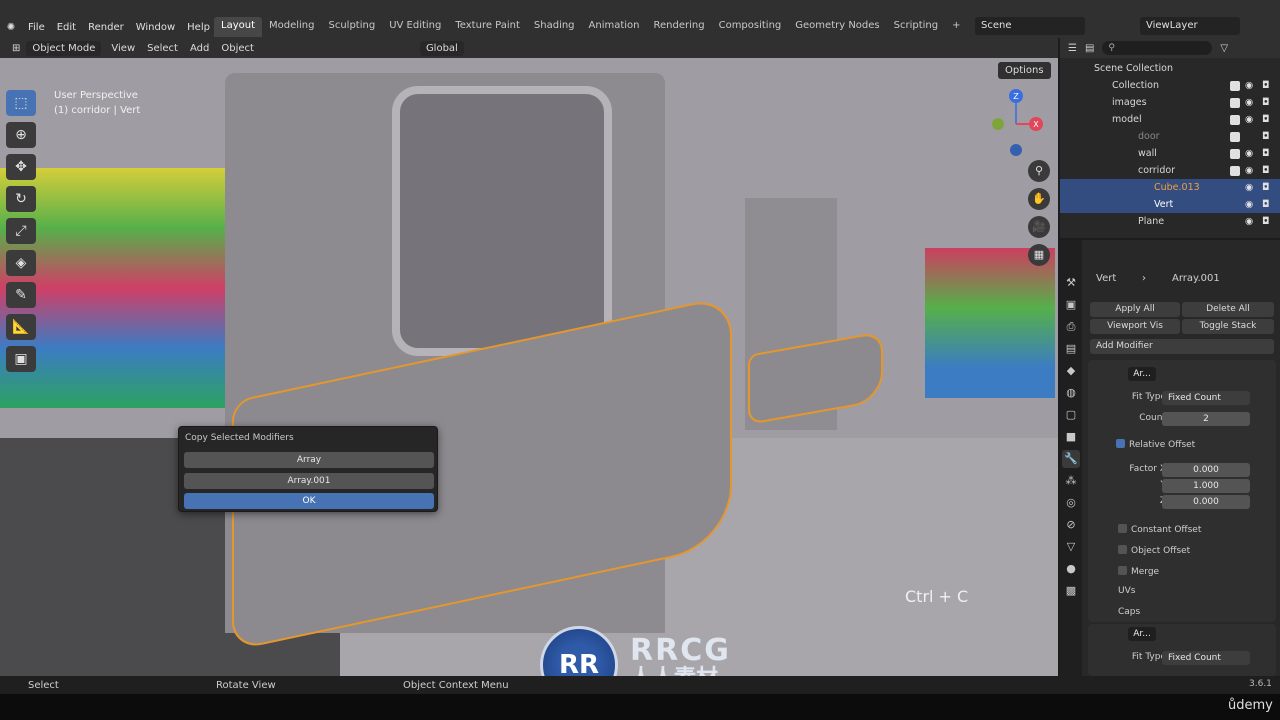 The width and height of the screenshot is (1280, 720). What do you see at coordinates (1120, 443) in the screenshot?
I see `relative-offset-checkbox` at bounding box center [1120, 443].